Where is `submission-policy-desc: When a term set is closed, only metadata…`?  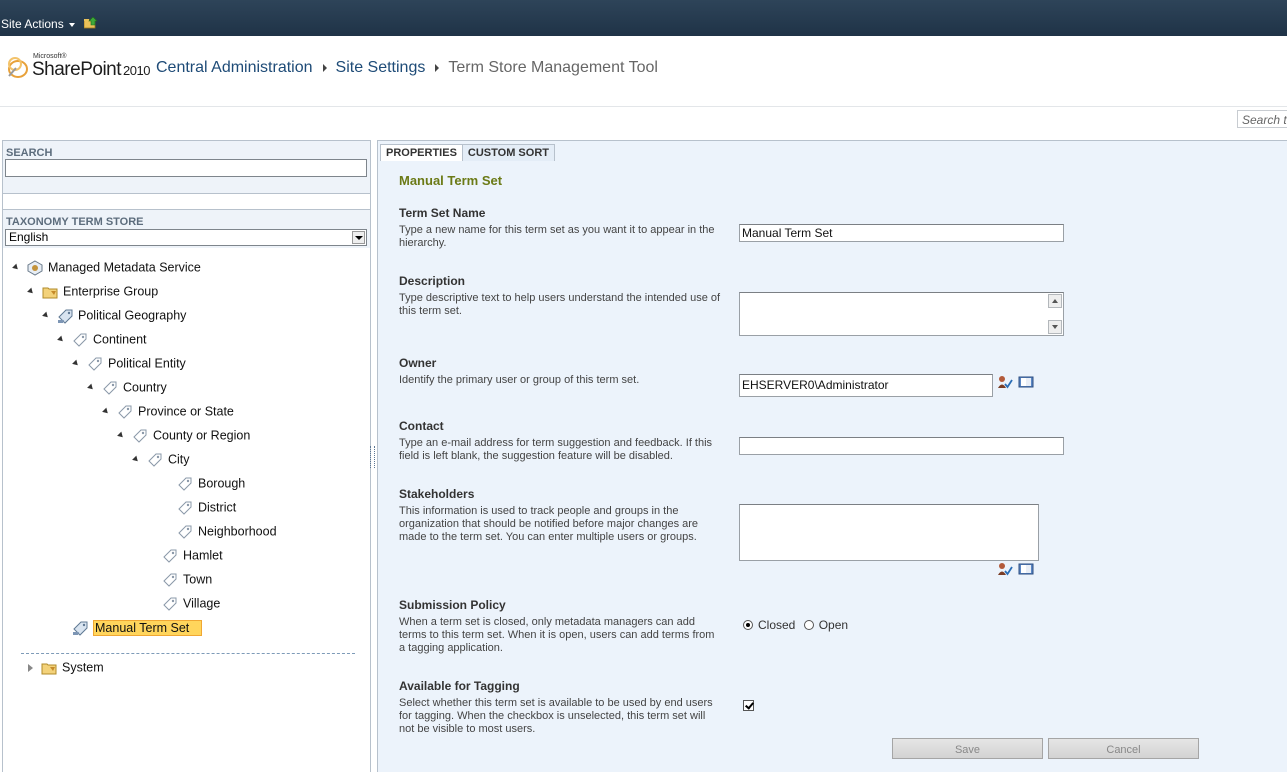
submission-policy-desc: When a term set is closed, only metadata… is located at coordinates (557, 635).